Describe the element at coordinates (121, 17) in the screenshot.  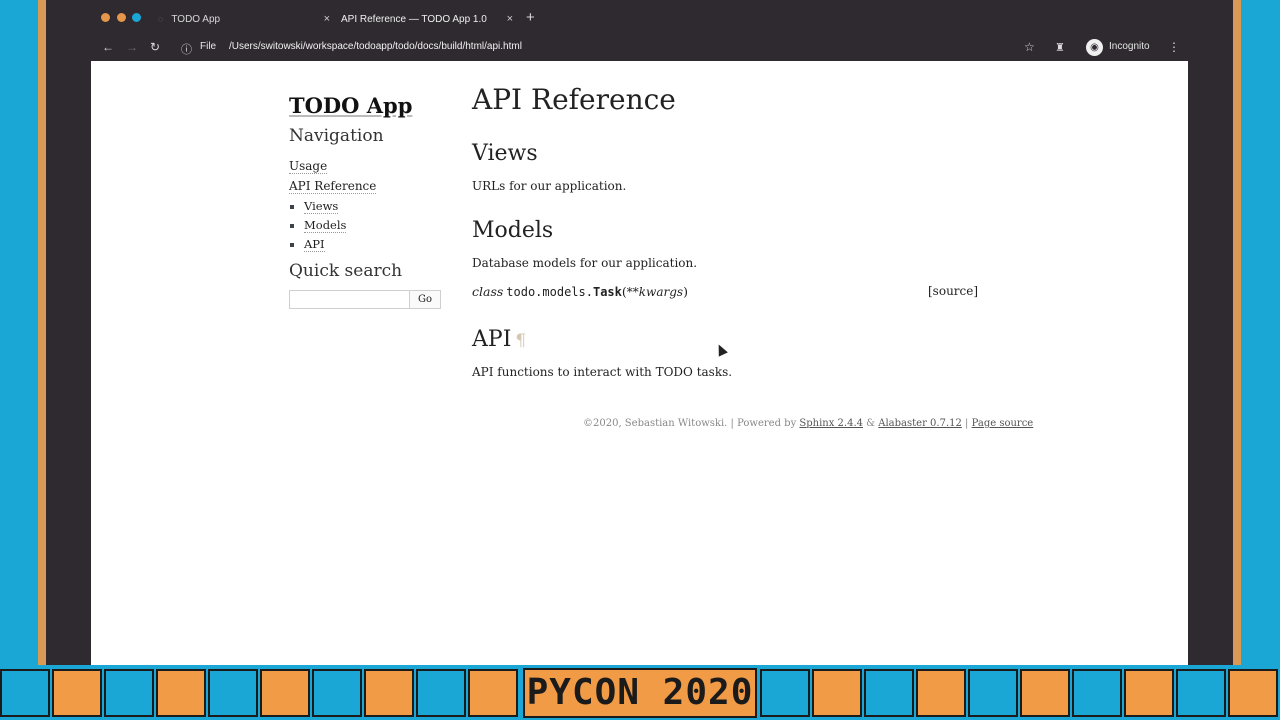
I see `window-minimize-button` at that location.